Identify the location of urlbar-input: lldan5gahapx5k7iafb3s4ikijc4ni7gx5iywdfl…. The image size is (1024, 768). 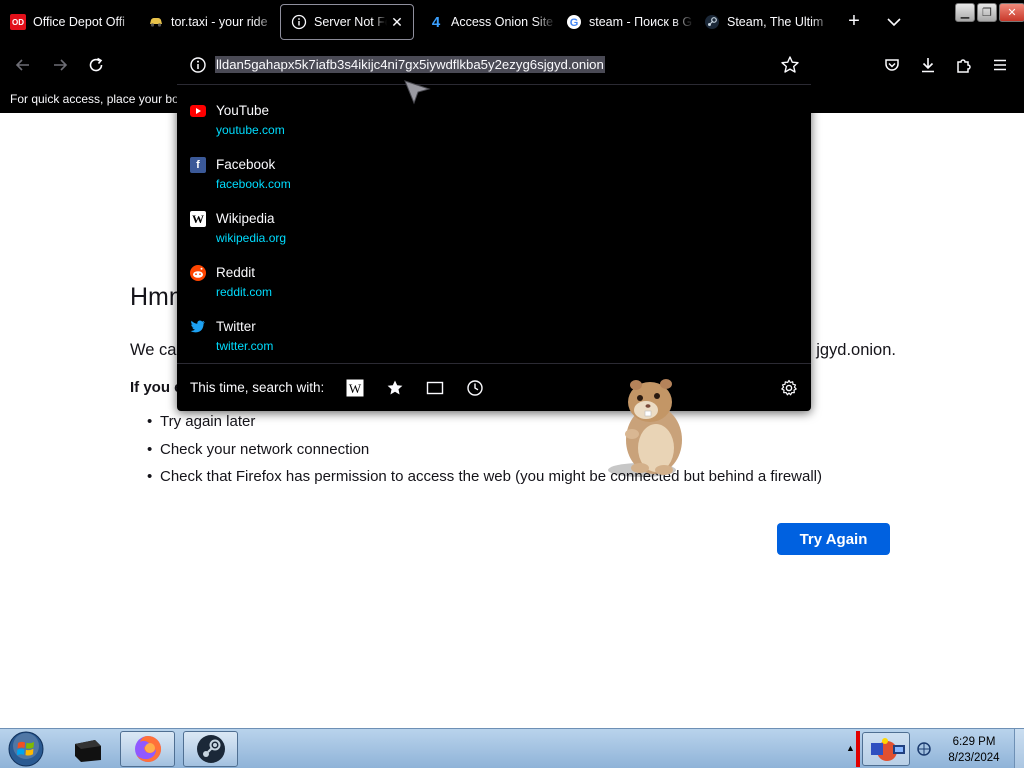
(410, 64).